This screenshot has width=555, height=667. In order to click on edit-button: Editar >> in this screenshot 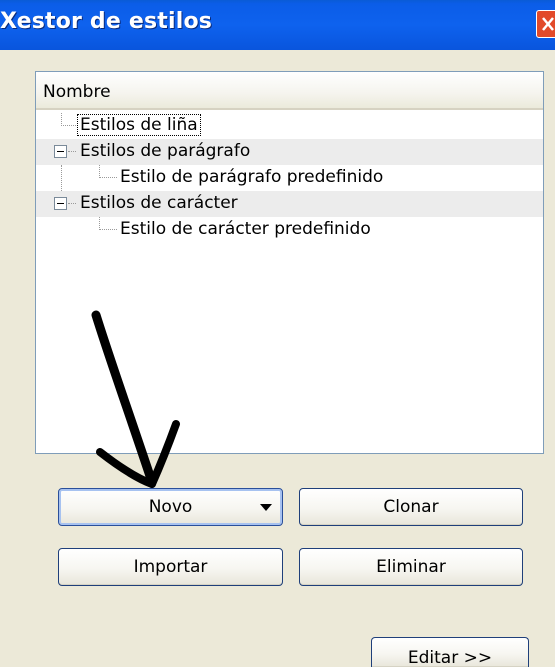, I will do `click(450, 652)`.